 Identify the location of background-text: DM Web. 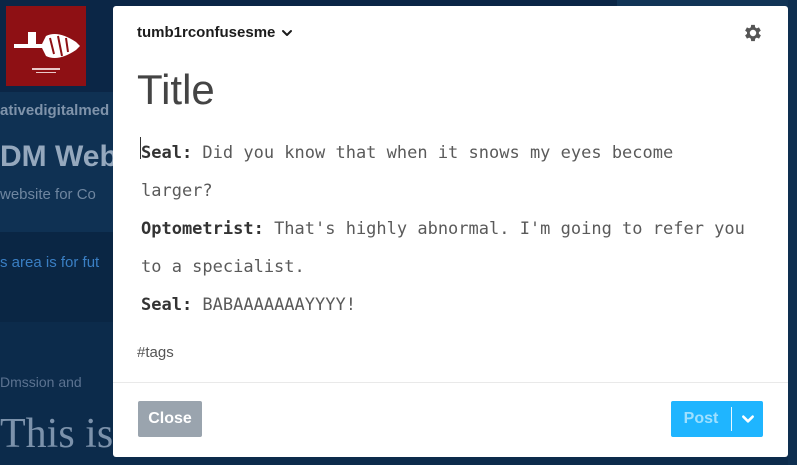
(56, 156).